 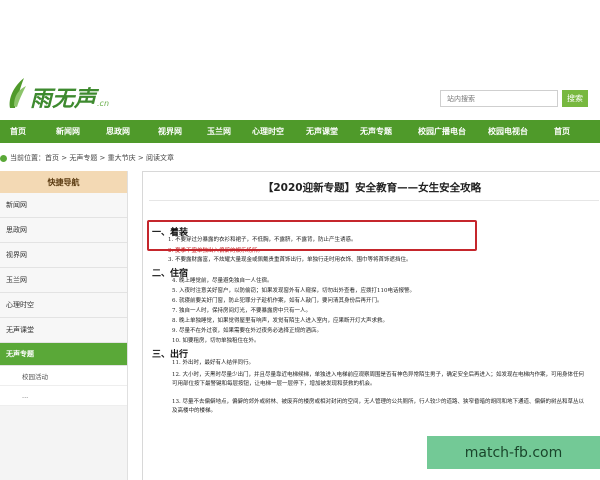 I want to click on leaf-logo-icon, so click(x=17, y=93).